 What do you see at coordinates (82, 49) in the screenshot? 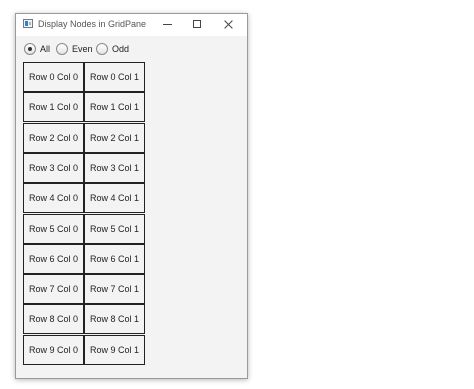
I see `radio-label: Even` at bounding box center [82, 49].